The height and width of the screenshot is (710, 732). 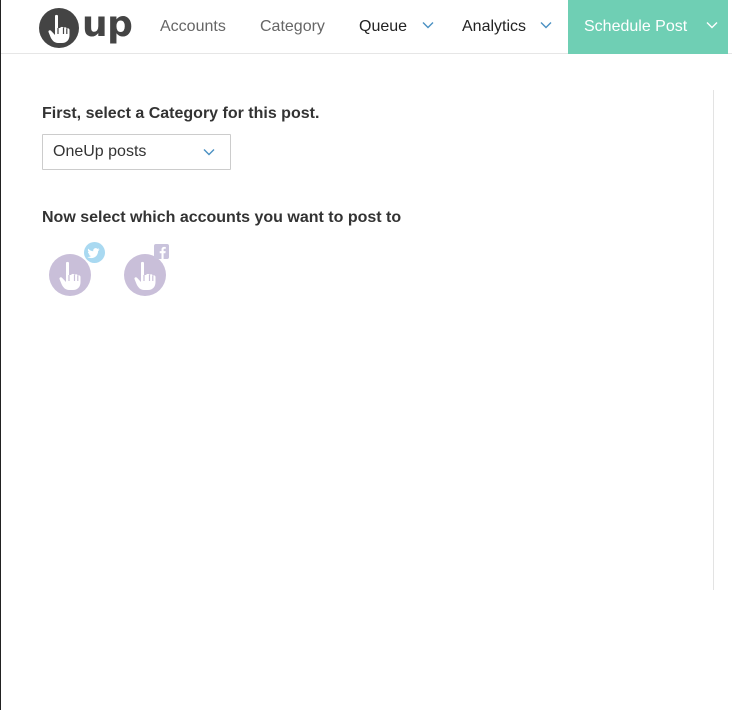 I want to click on category-prompt: First, select a Category for this post., so click(x=181, y=113).